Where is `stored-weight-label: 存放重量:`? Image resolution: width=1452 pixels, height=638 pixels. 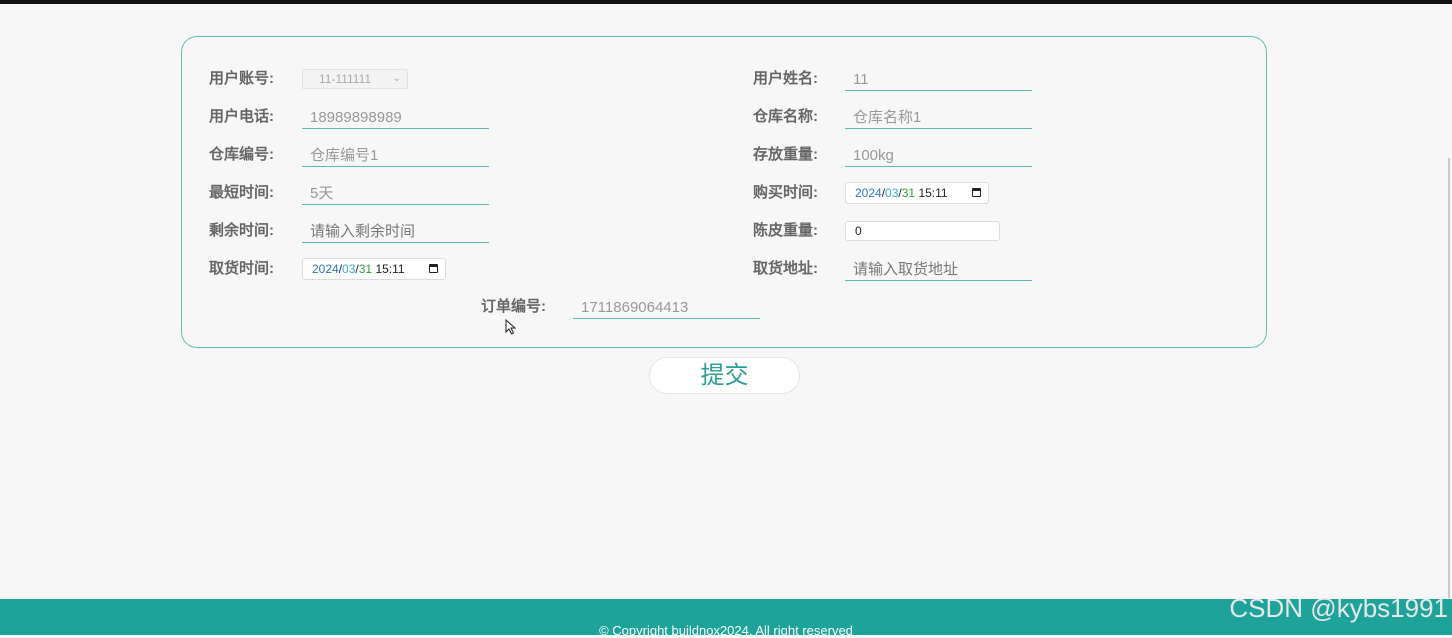 stored-weight-label: 存放重量: is located at coordinates (785, 154).